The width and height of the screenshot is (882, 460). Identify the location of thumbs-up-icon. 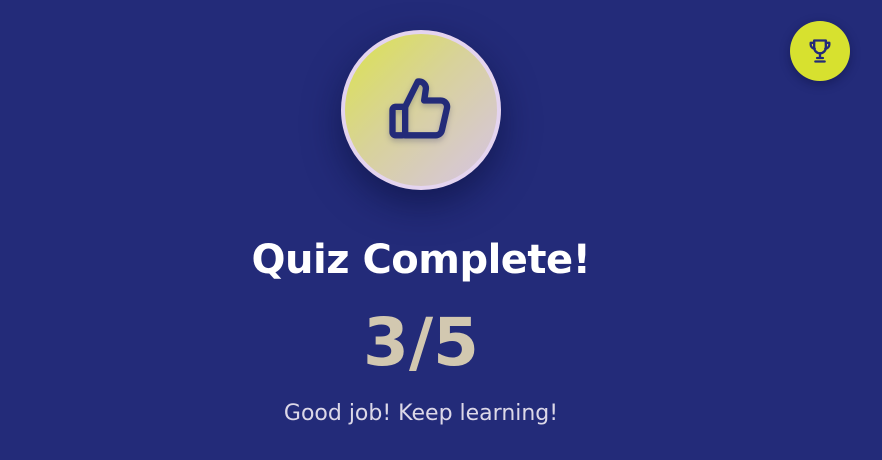
(421, 110).